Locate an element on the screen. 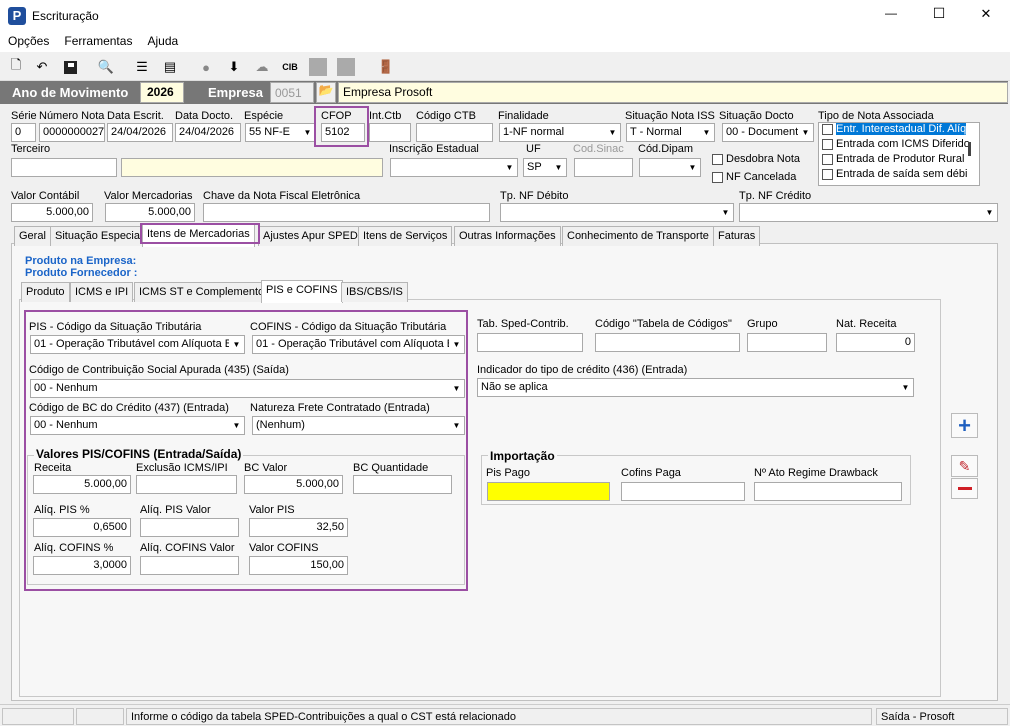 This screenshot has height=726, width=1010. codsinac-field is located at coordinates (603, 167).